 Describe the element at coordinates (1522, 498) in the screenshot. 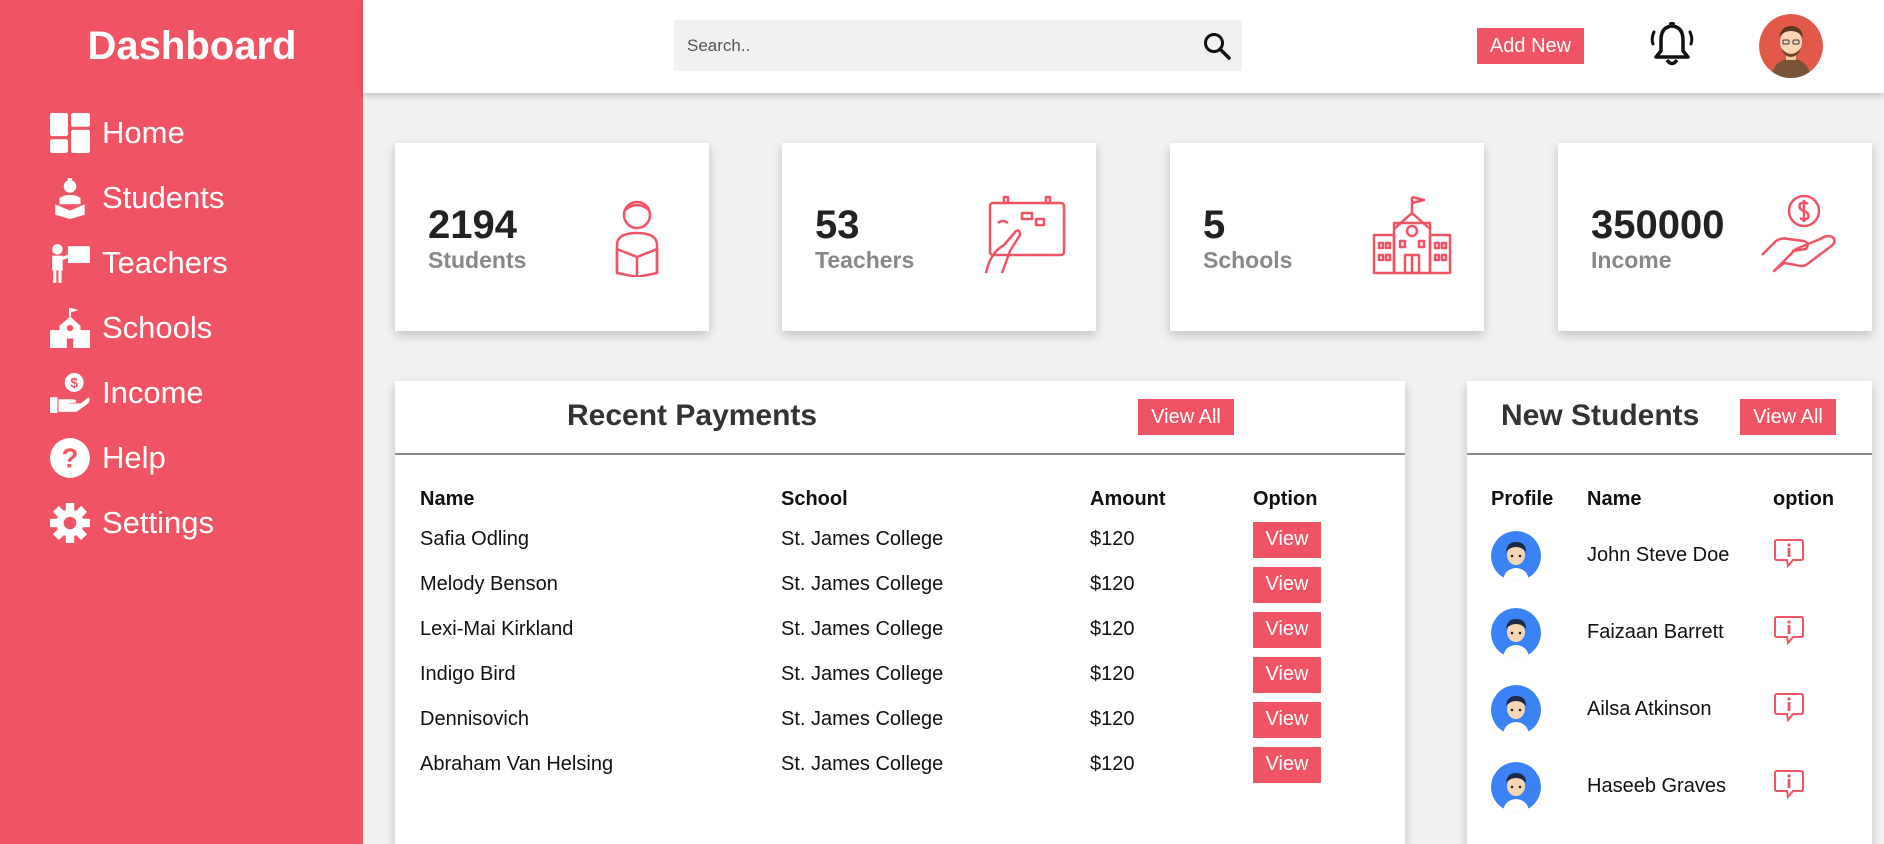

I see `column-header-profile: Profile` at that location.